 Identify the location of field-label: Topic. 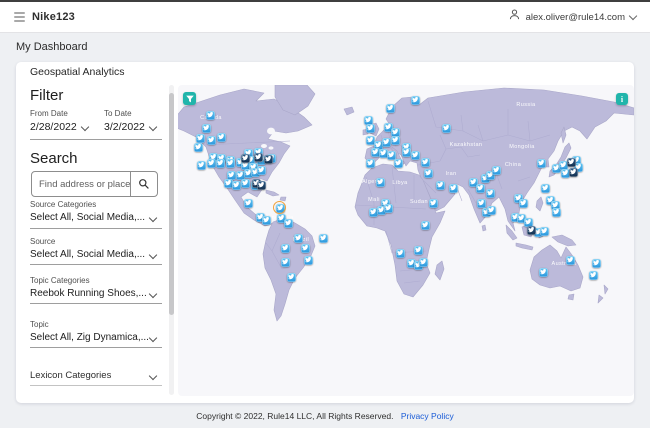
(39, 324).